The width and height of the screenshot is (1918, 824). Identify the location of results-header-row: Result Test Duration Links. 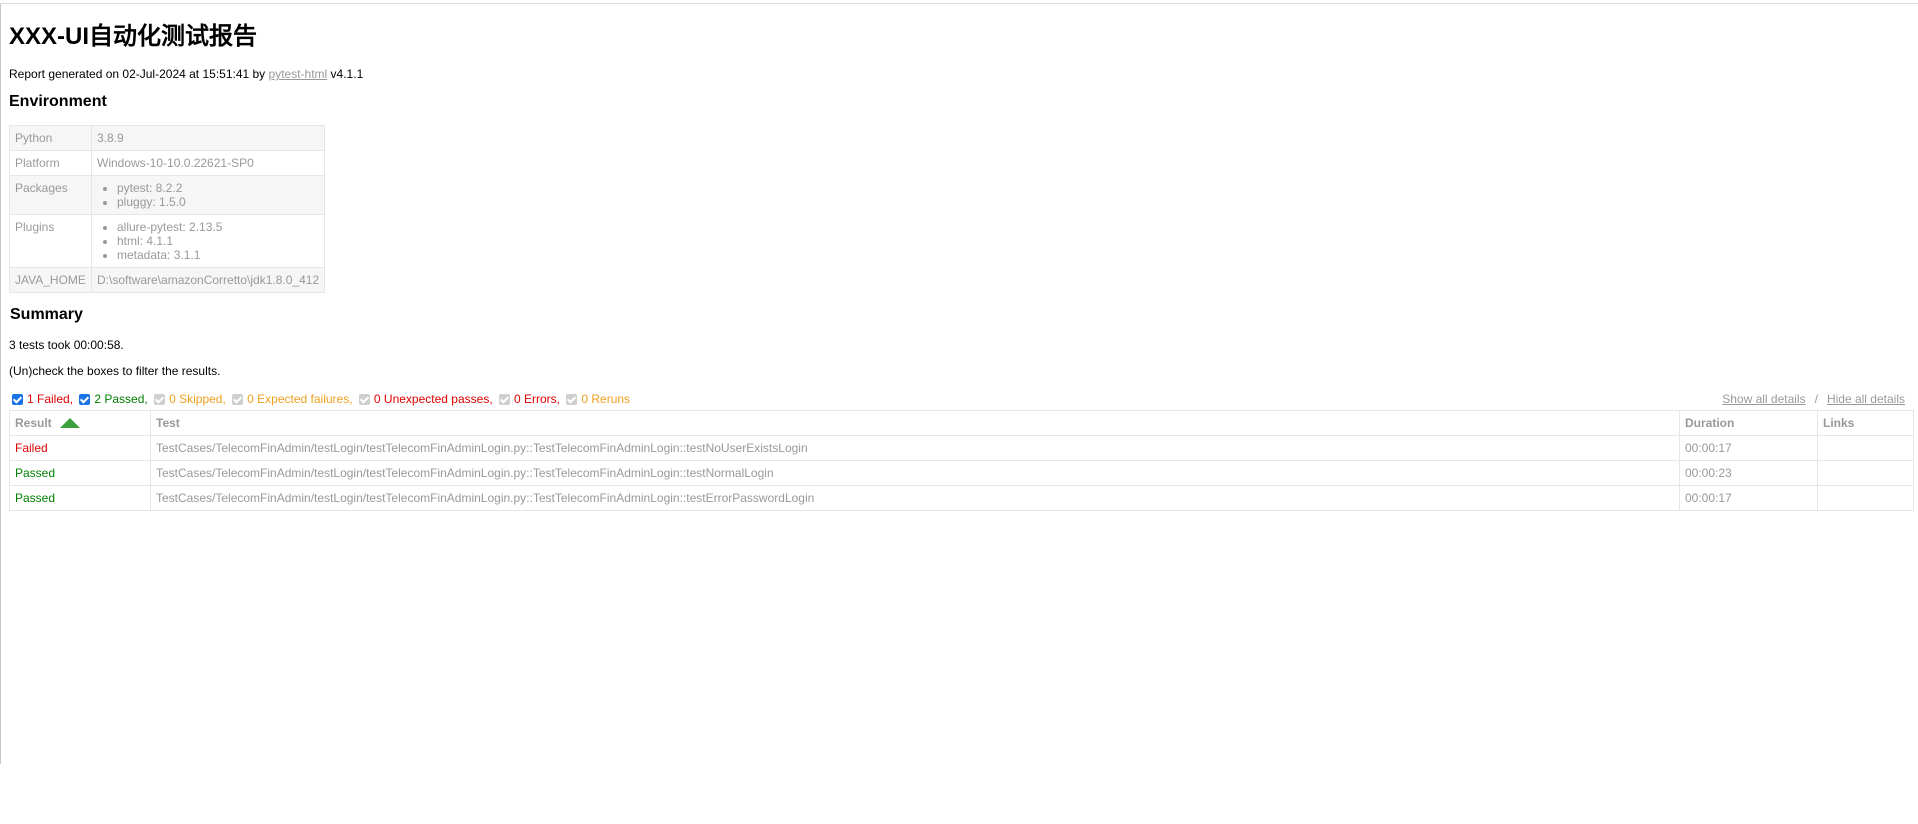
(961, 423).